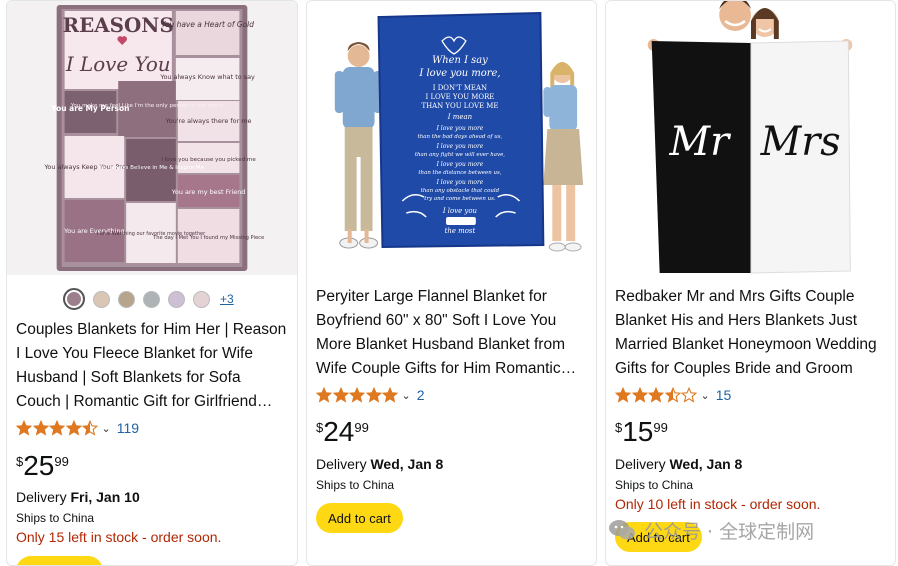 The width and height of the screenshot is (898, 566). What do you see at coordinates (459, 173) in the screenshot?
I see `svg-text: than the distance between us,` at bounding box center [459, 173].